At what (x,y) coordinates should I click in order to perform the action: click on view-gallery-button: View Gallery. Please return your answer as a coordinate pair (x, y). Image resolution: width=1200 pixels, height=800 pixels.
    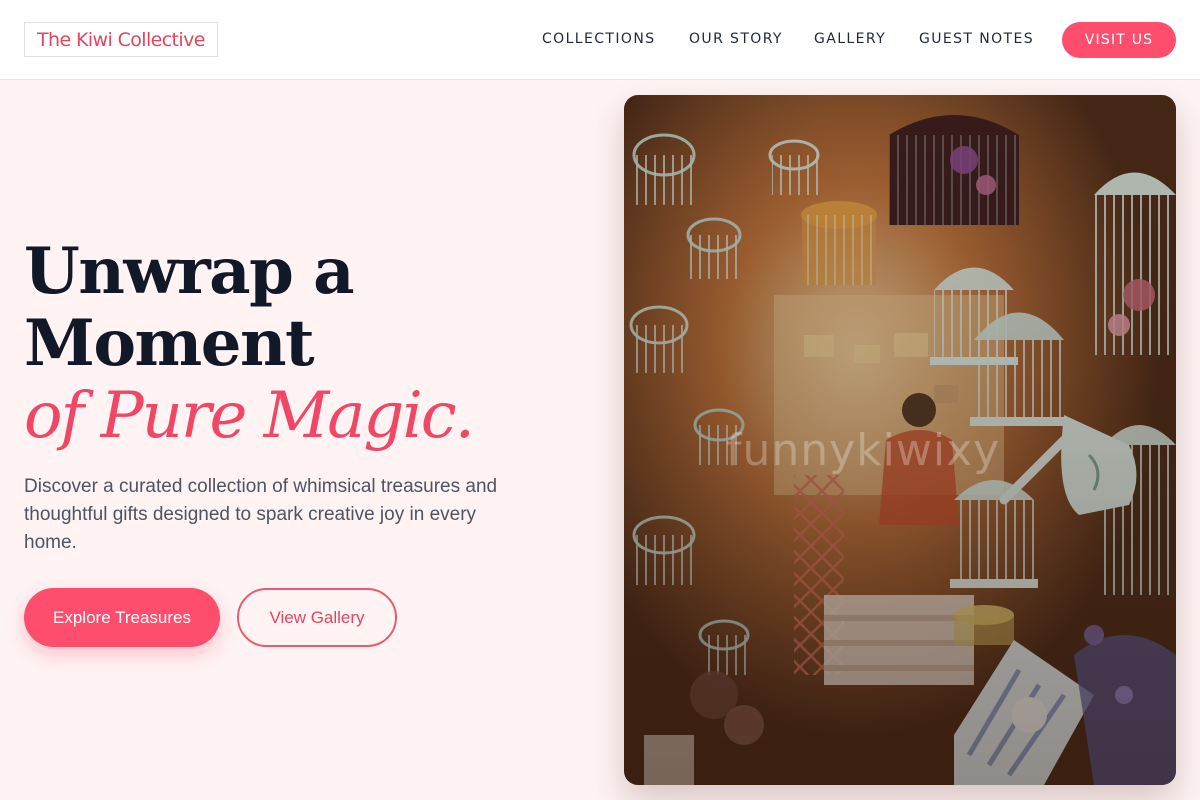
    Looking at the image, I should click on (317, 617).